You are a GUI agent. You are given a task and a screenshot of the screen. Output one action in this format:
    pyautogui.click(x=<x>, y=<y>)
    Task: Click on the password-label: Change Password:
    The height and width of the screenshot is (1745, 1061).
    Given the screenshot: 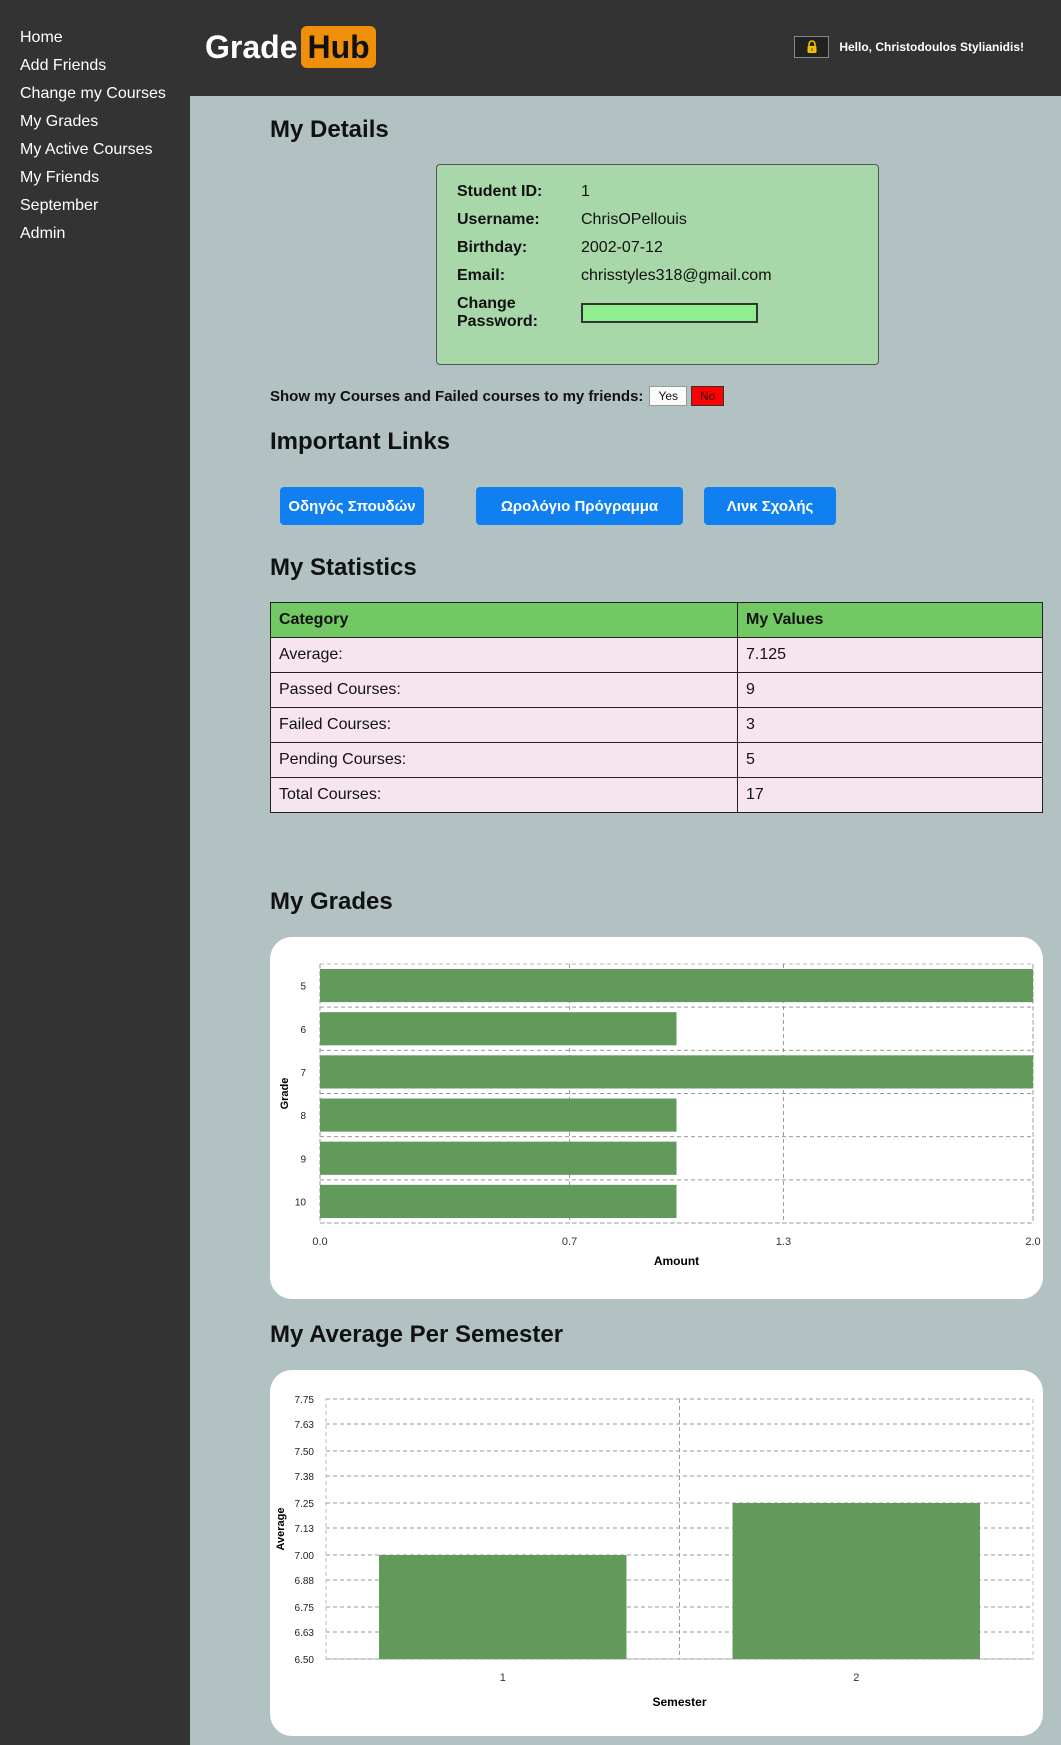 What is the action you would take?
    pyautogui.click(x=497, y=312)
    